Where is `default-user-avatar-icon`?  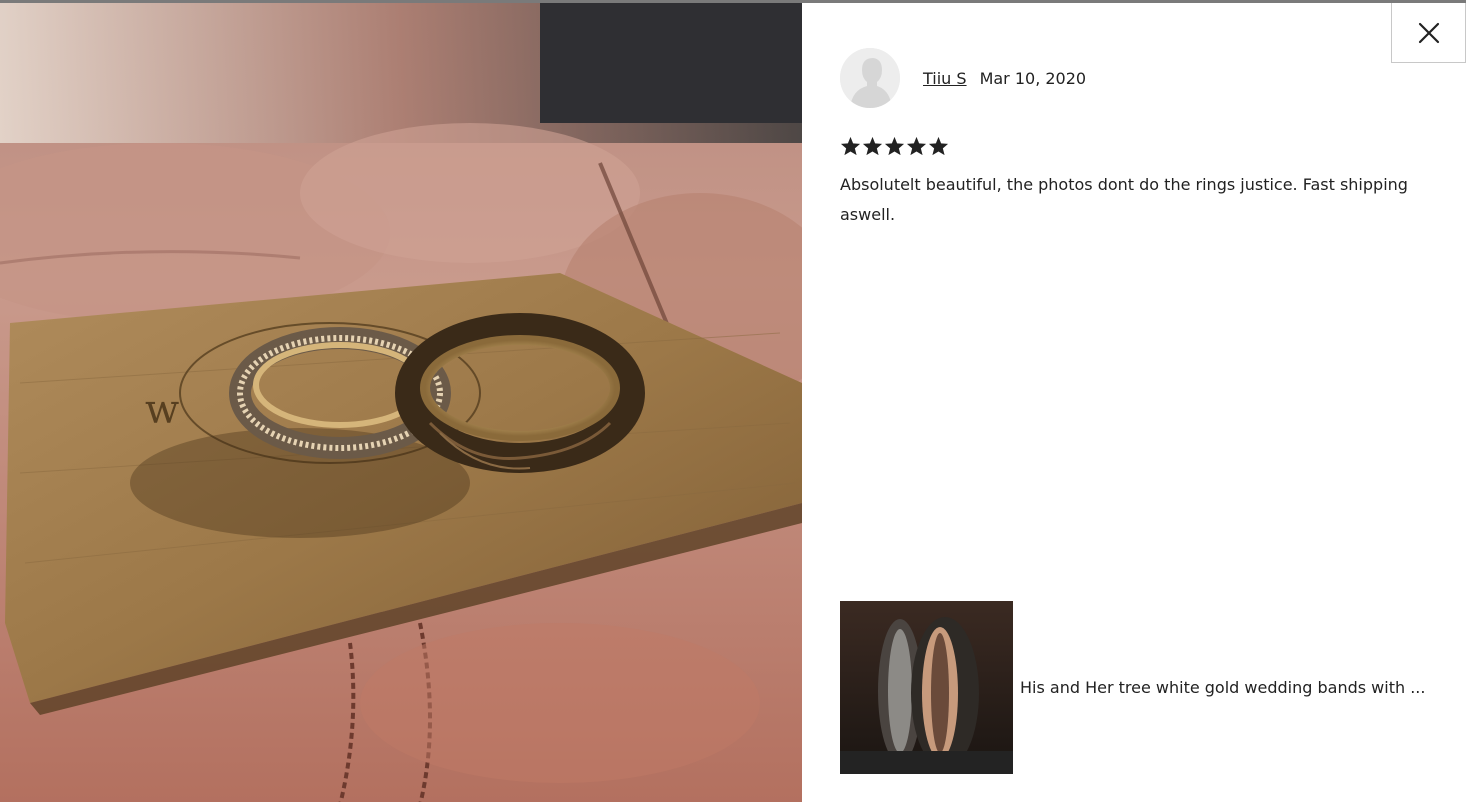 default-user-avatar-icon is located at coordinates (870, 78).